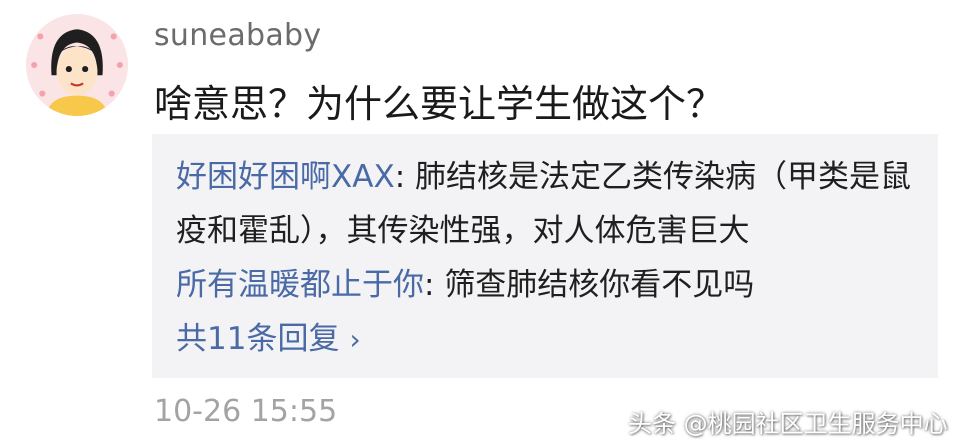 The height and width of the screenshot is (448, 967). I want to click on avatar, so click(77, 65).